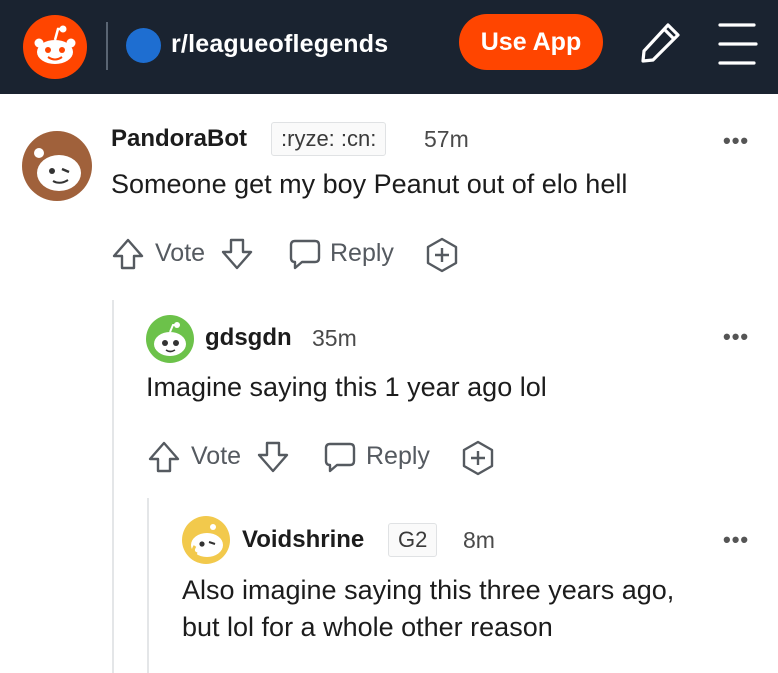  I want to click on timestamp: 57m, so click(446, 139).